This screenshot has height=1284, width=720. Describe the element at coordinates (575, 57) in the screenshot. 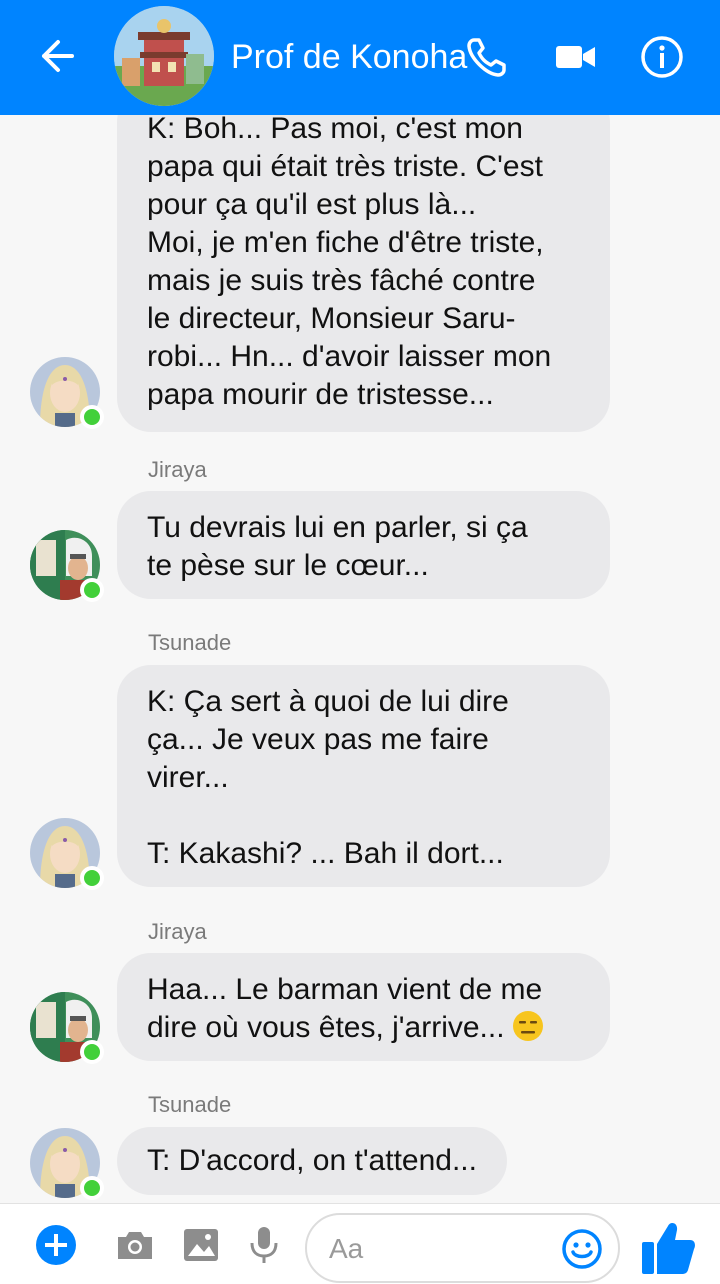

I see `video-camera-icon` at that location.